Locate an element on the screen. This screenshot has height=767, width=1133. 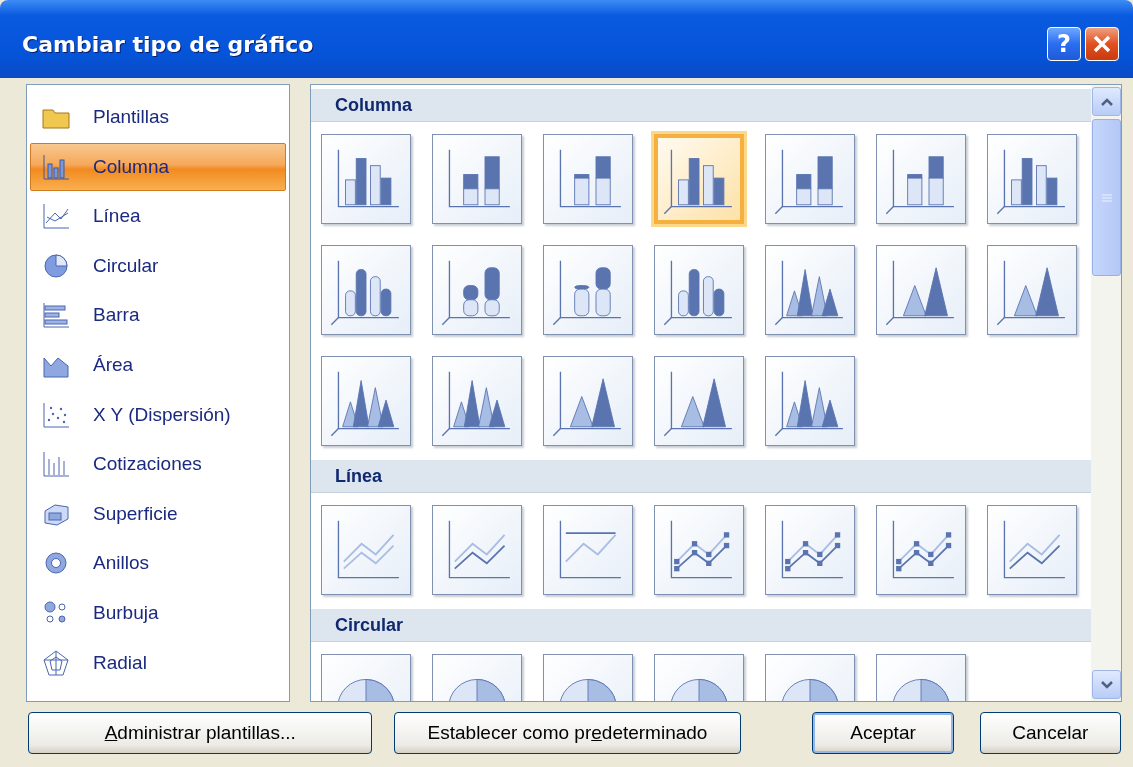
chart-type-item: X Y (Dispersión) is located at coordinates (158, 414).